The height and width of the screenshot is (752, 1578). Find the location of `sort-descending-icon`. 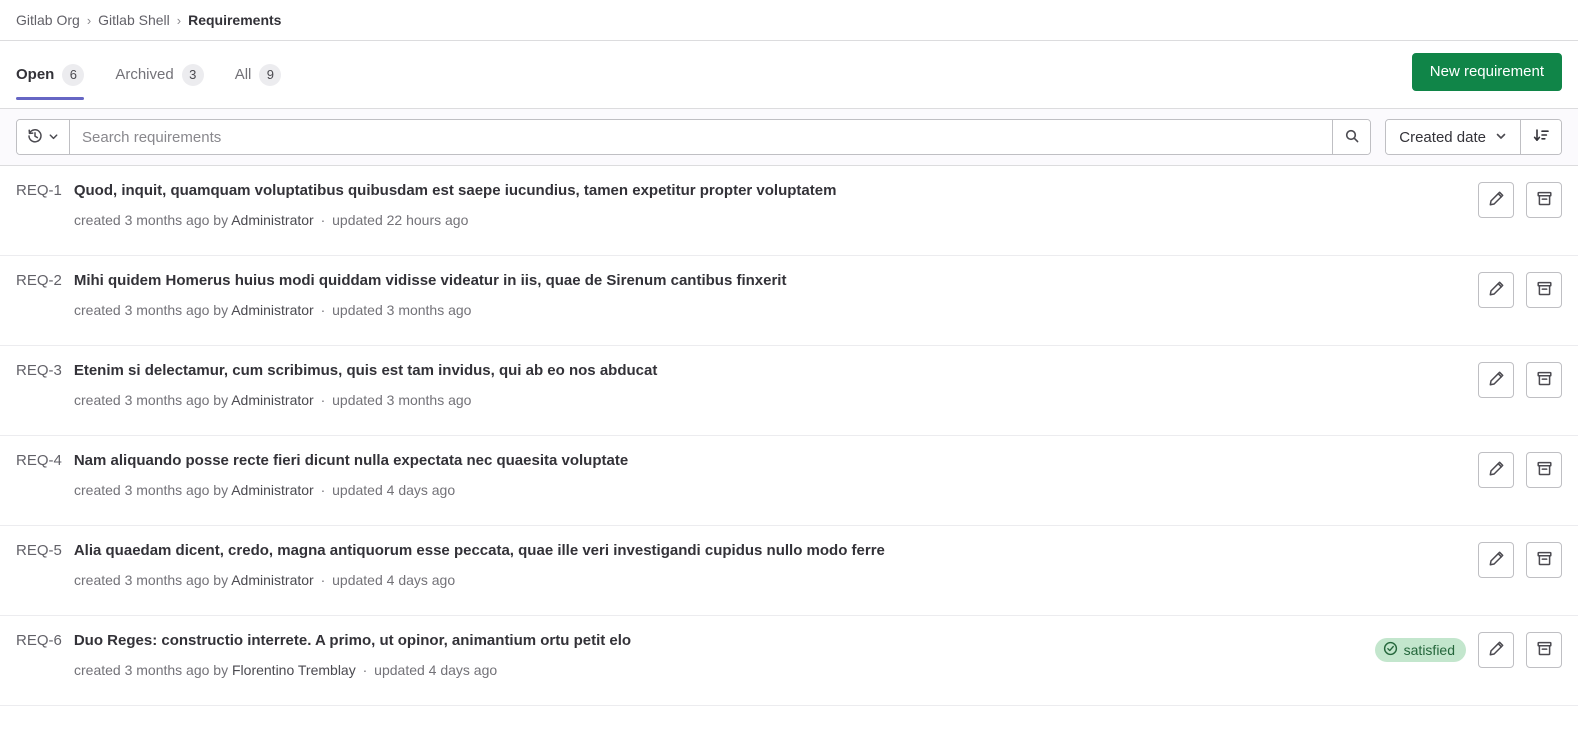

sort-descending-icon is located at coordinates (1541, 137).